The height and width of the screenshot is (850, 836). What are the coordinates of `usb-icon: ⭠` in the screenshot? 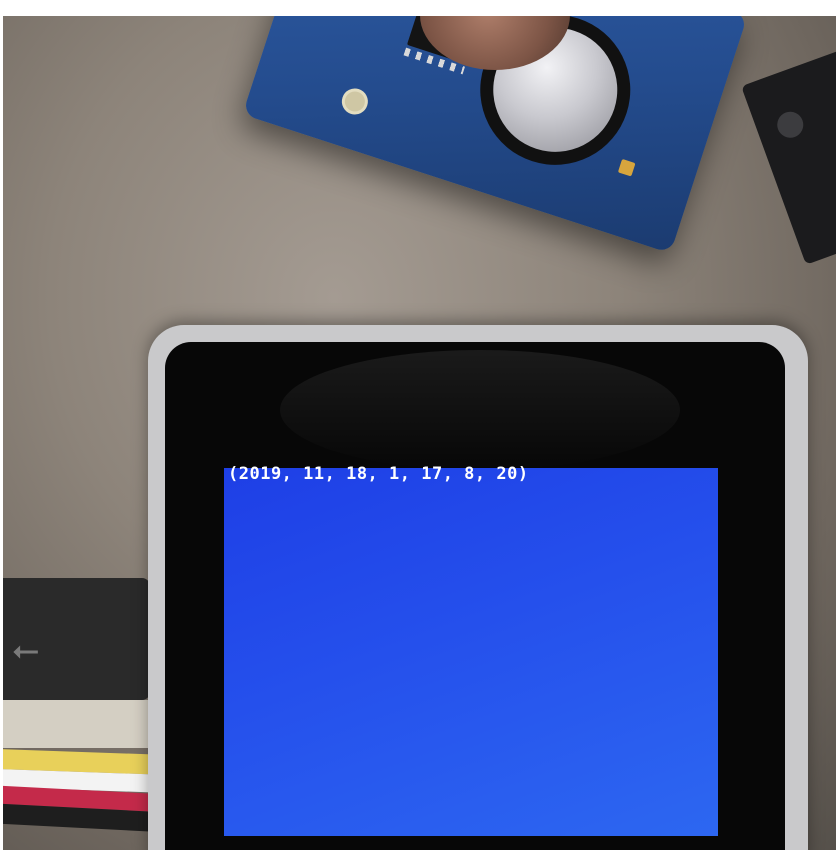 It's located at (26, 650).